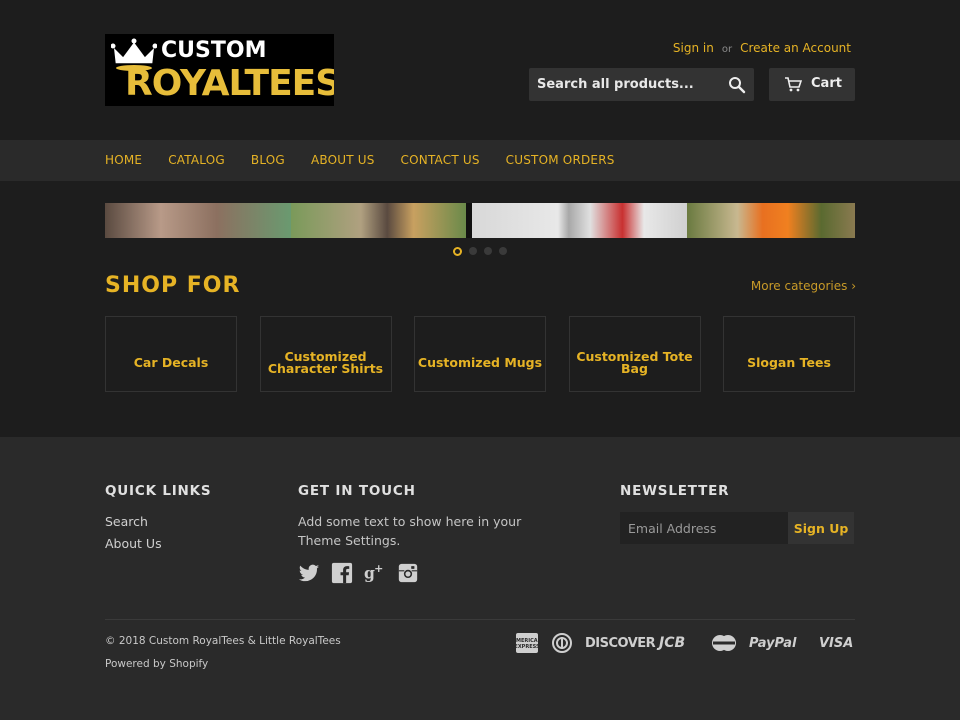 The height and width of the screenshot is (720, 960). What do you see at coordinates (727, 49) in the screenshot?
I see `or-text: or` at bounding box center [727, 49].